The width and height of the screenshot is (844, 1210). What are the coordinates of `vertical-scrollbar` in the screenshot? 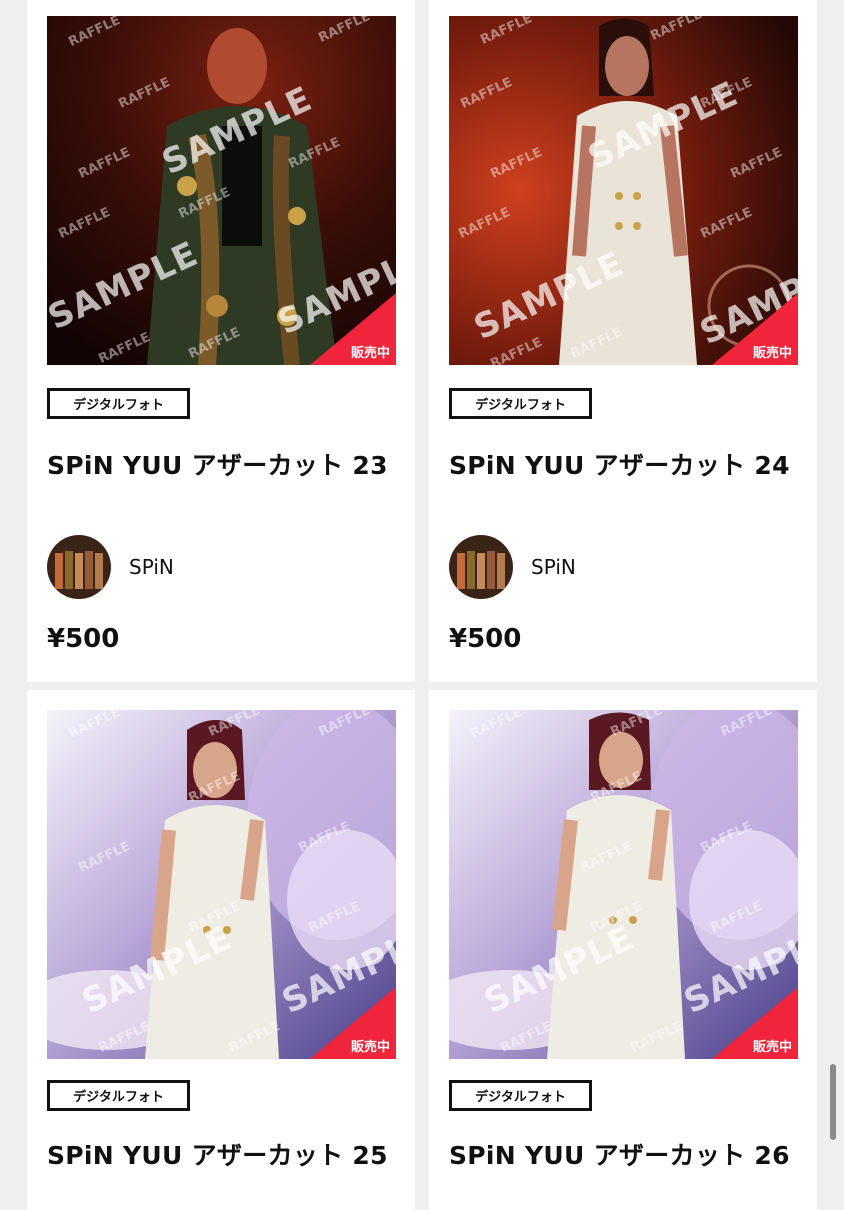 It's located at (833, 1102).